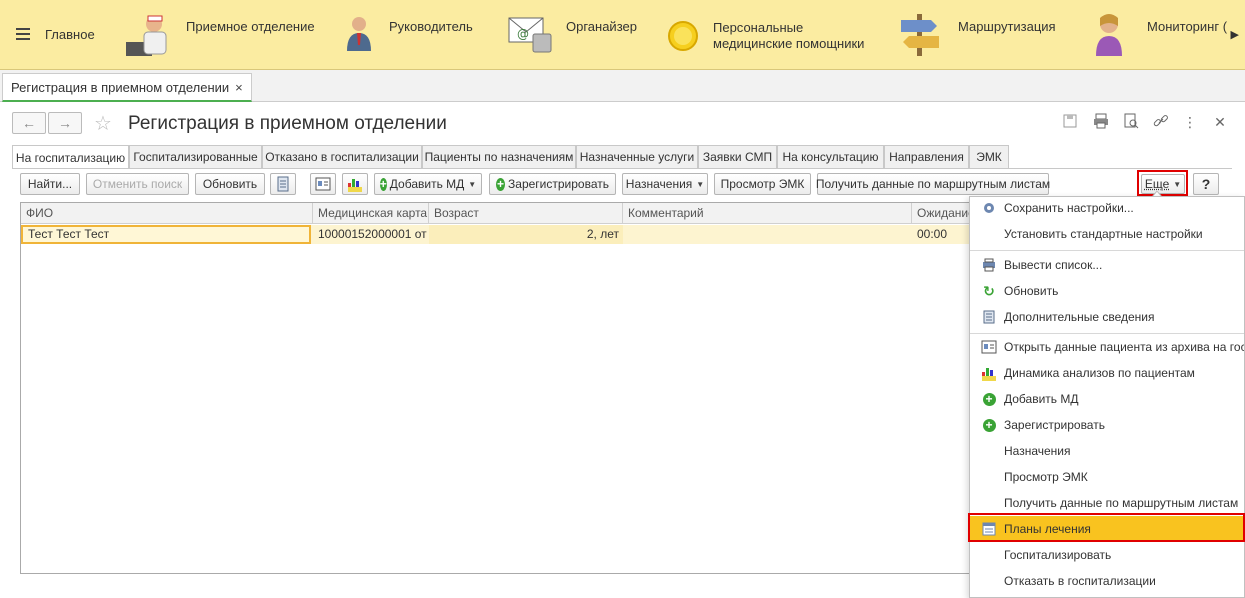  Describe the element at coordinates (1107, 425) in the screenshot. I see `menu-item-register: + Зарегистрировать` at that location.